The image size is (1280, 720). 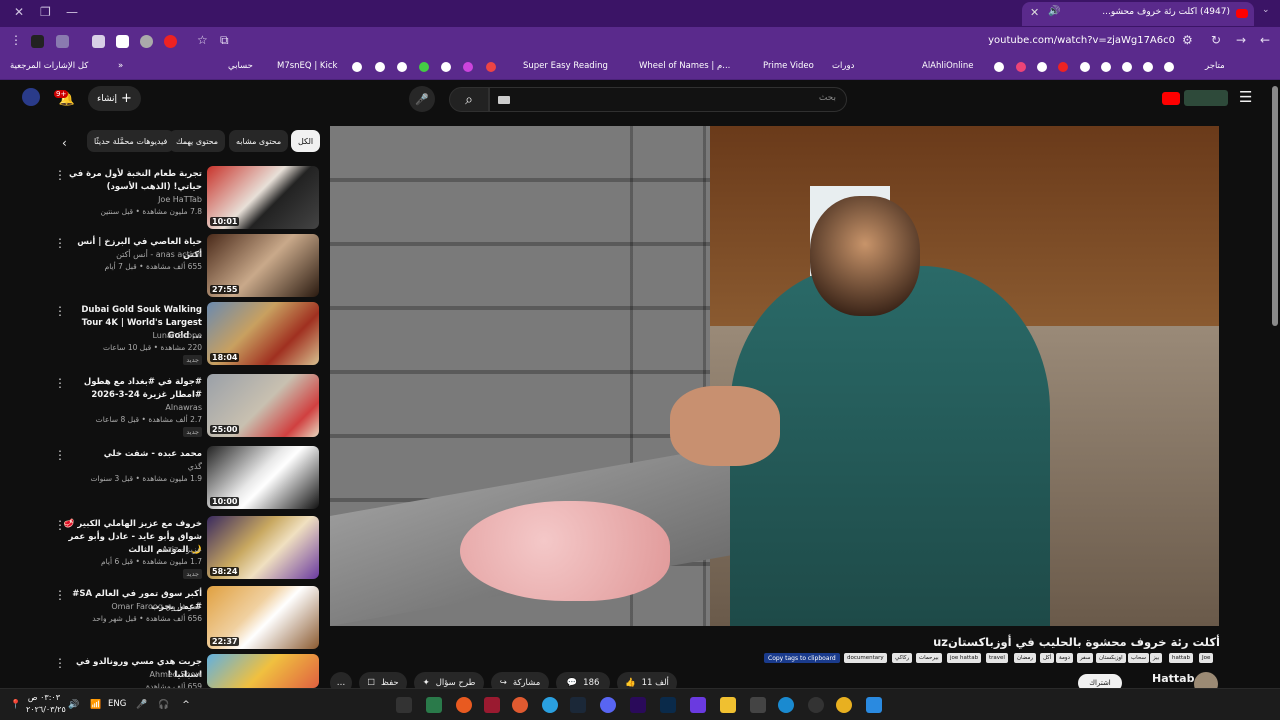 What do you see at coordinates (668, 705) in the screenshot?
I see `photoshop-icon` at bounding box center [668, 705].